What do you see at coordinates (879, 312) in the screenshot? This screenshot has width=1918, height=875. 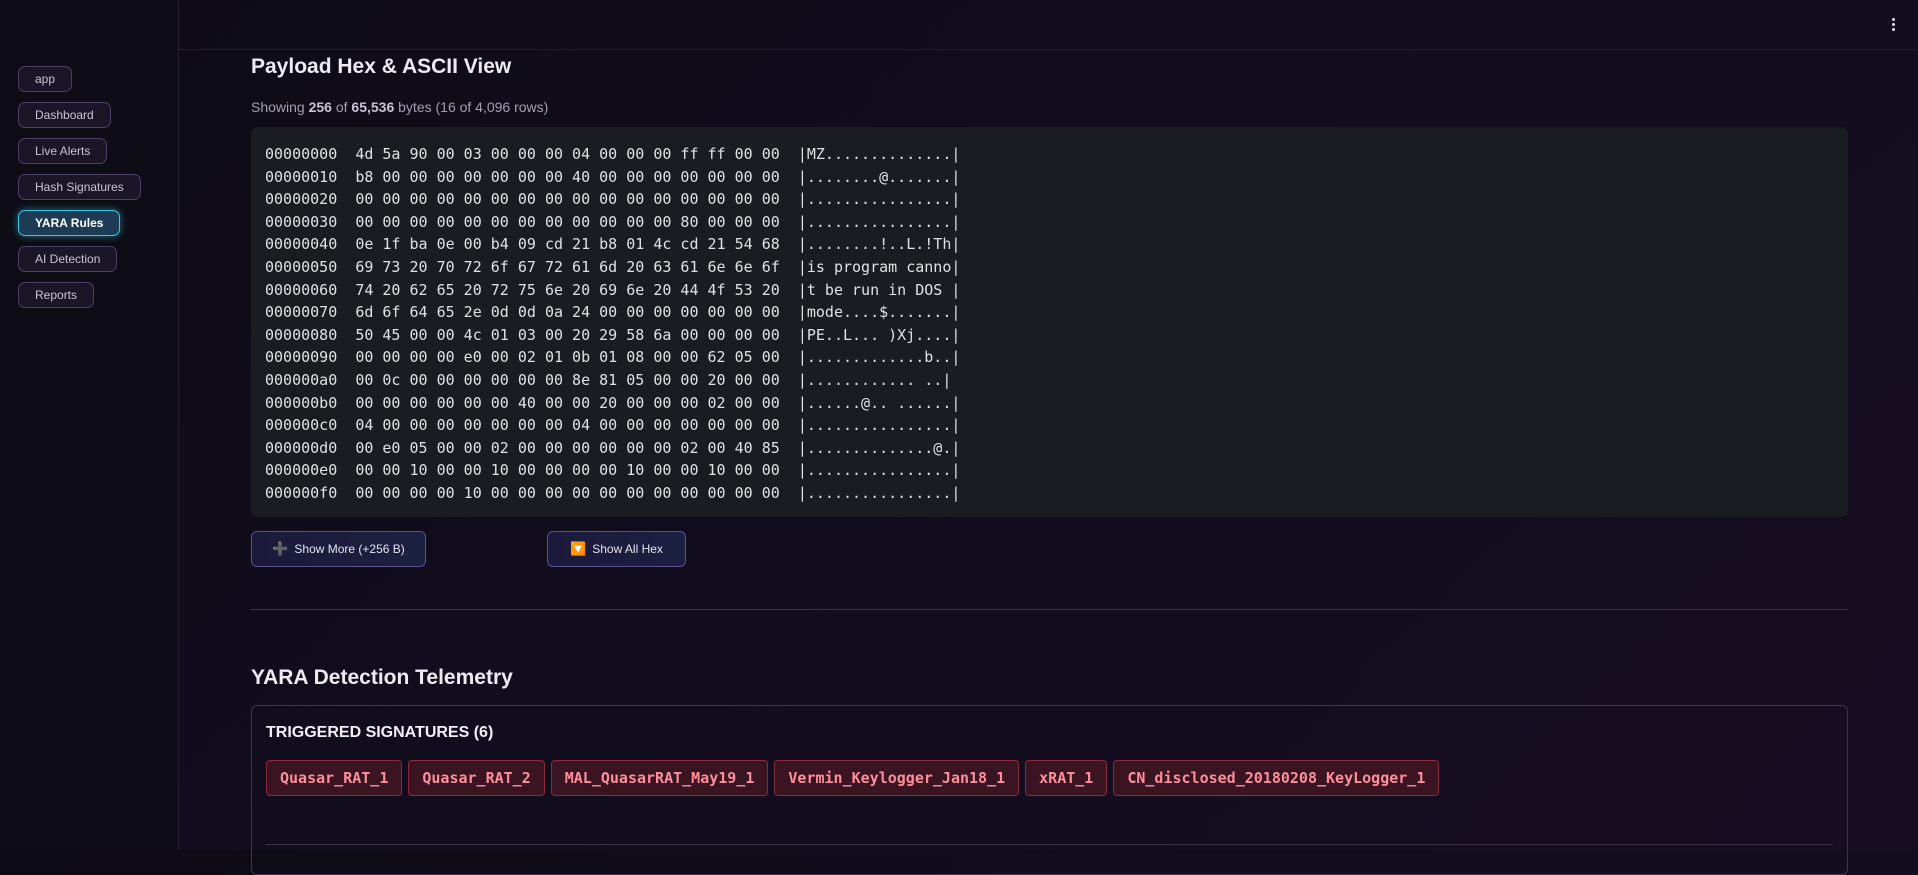 I see `ascii-text: |mode....$.......|` at bounding box center [879, 312].